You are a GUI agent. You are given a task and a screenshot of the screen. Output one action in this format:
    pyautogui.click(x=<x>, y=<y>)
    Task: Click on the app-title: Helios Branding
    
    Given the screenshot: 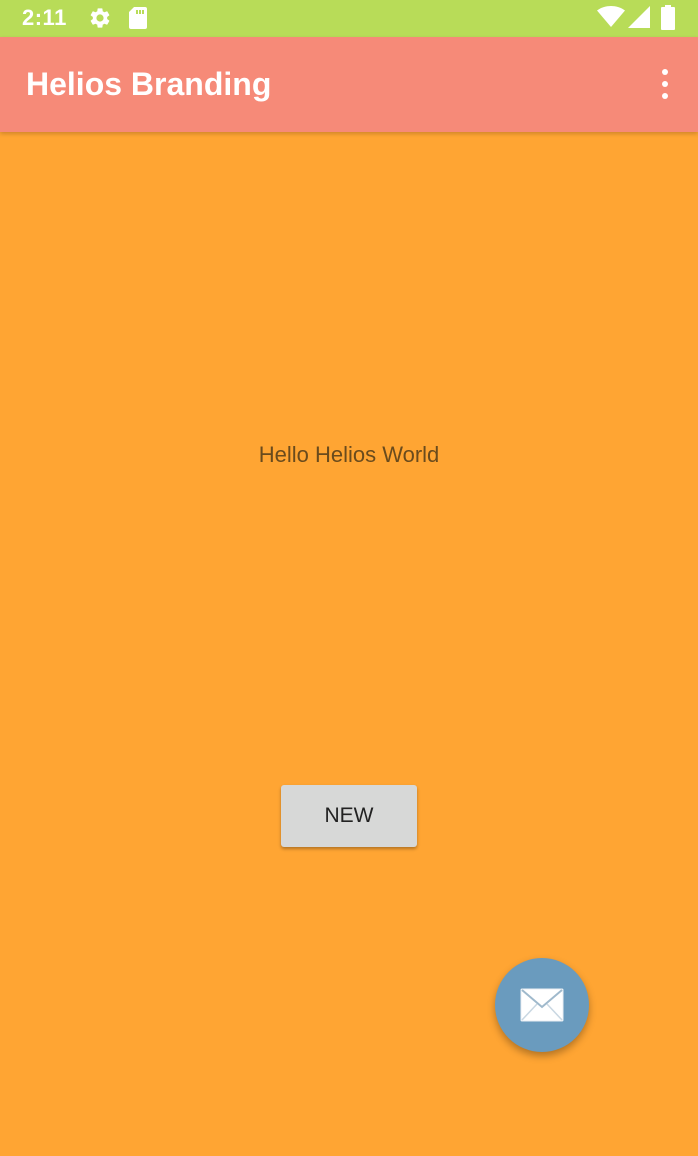 What is the action you would take?
    pyautogui.click(x=149, y=84)
    